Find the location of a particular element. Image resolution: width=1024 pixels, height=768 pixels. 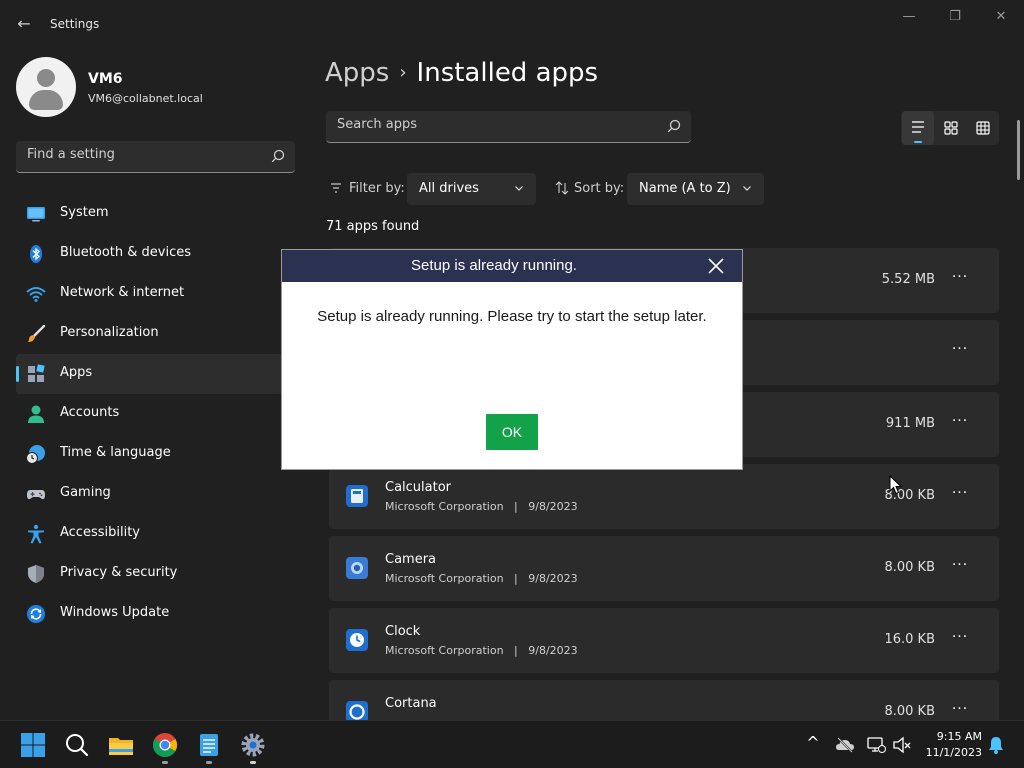

ok-button: OK is located at coordinates (512, 432).